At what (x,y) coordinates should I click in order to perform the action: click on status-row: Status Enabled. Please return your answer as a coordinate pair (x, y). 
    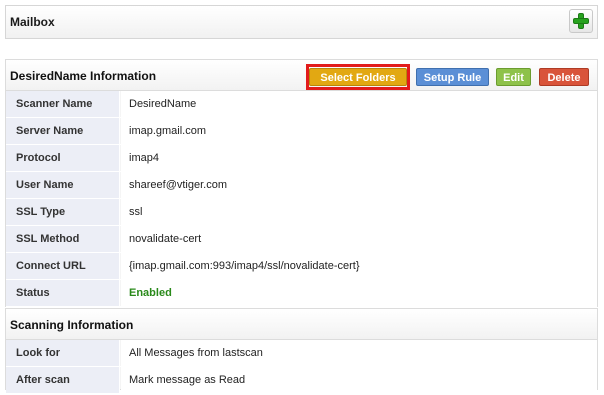
    Looking at the image, I should click on (301, 293).